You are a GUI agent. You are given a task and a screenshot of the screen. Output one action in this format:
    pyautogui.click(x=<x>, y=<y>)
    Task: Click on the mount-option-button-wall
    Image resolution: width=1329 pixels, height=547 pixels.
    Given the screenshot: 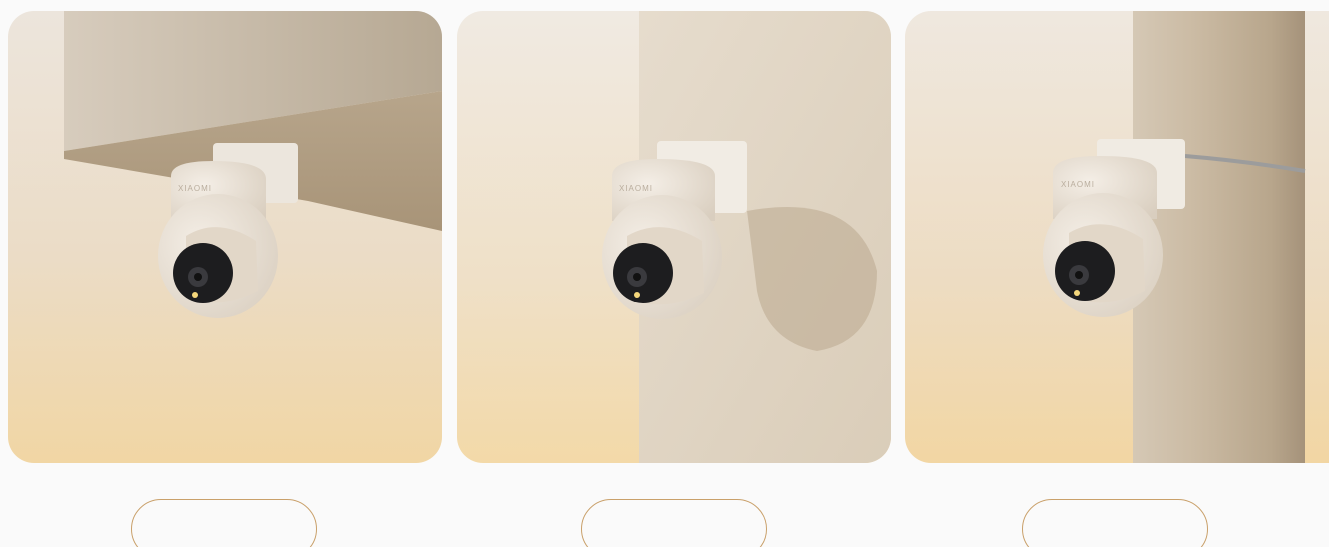 What is the action you would take?
    pyautogui.click(x=674, y=523)
    